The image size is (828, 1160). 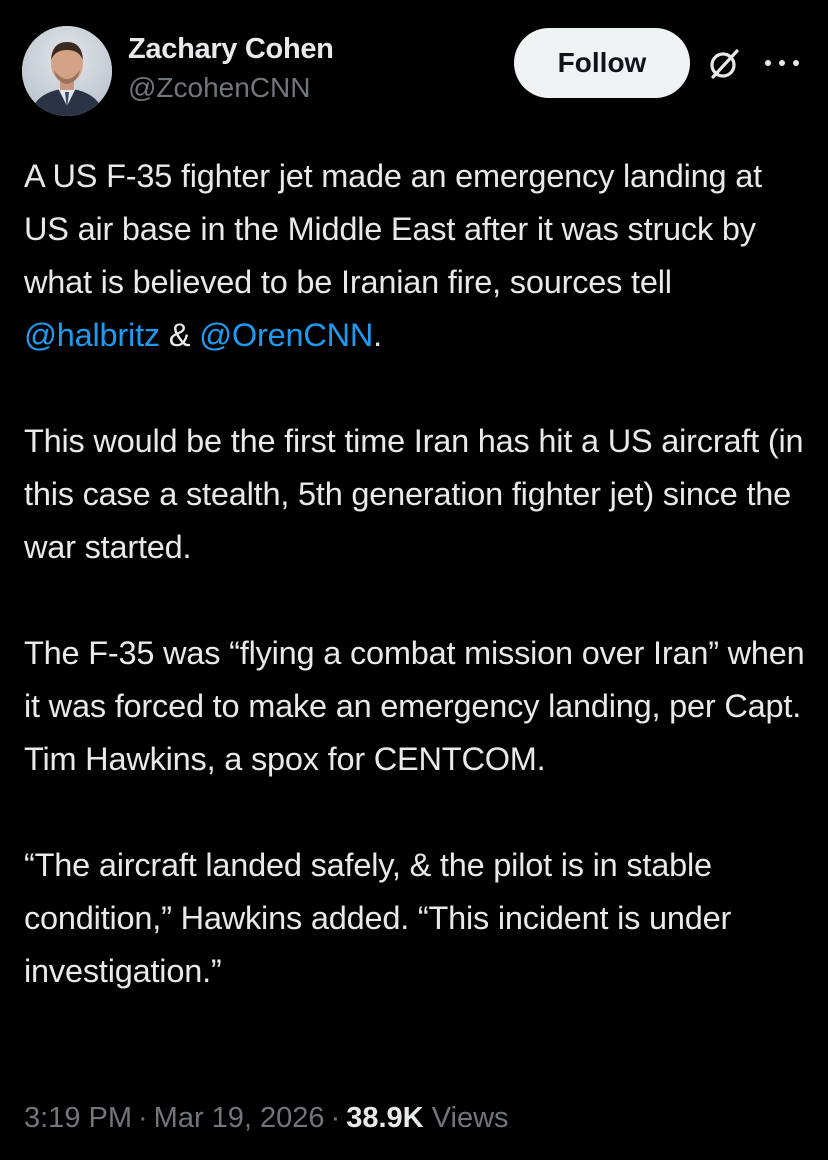 What do you see at coordinates (602, 63) in the screenshot?
I see `follow-button: Follow` at bounding box center [602, 63].